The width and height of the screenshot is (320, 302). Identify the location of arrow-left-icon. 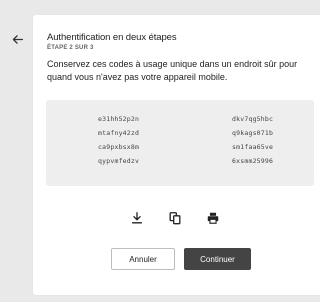
(17, 39).